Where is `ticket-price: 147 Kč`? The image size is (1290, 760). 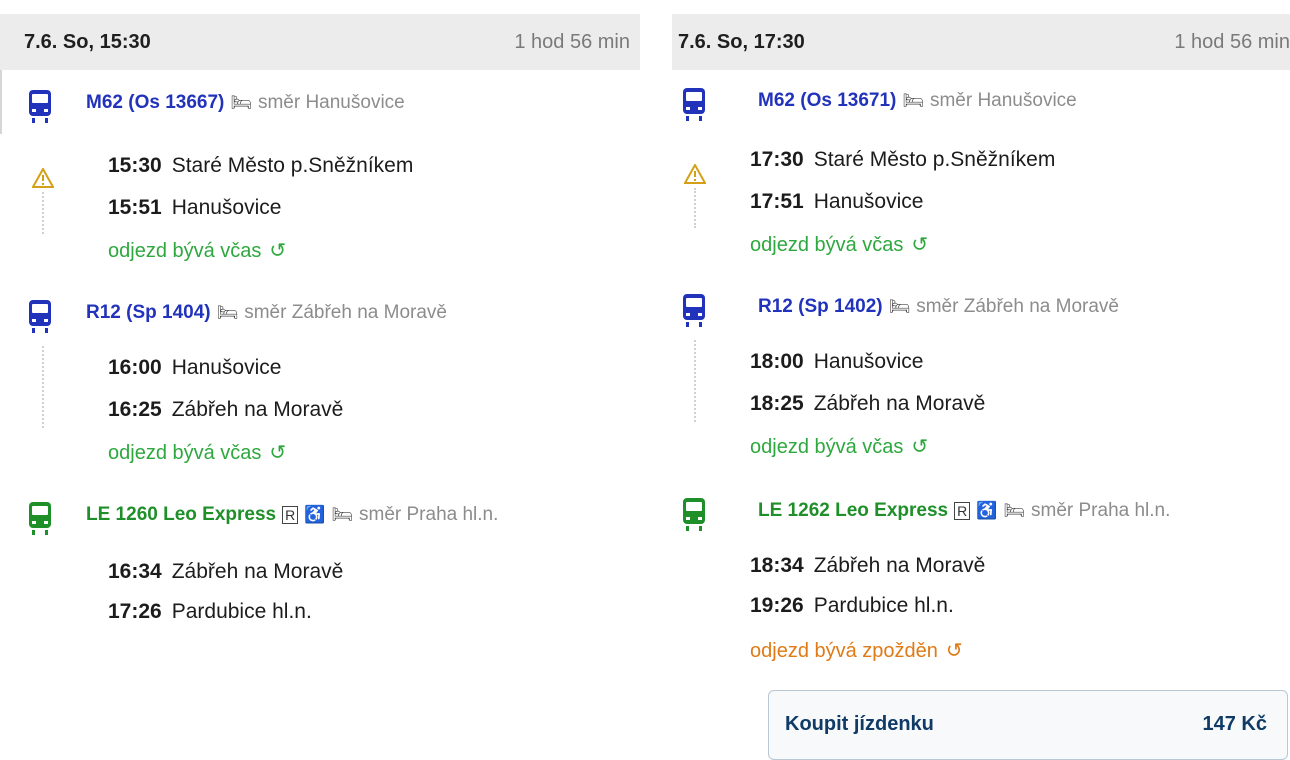 ticket-price: 147 Kč is located at coordinates (1235, 724).